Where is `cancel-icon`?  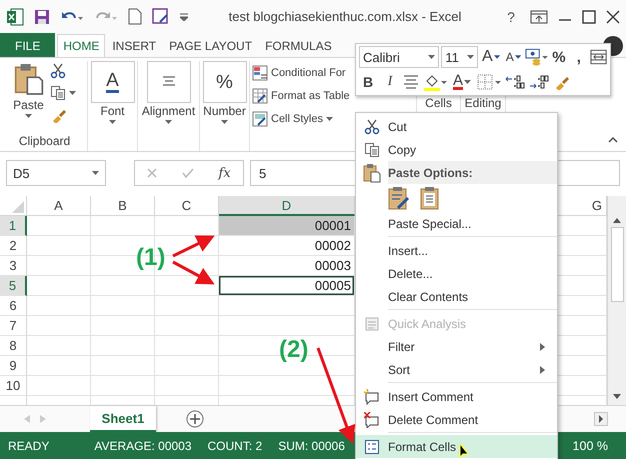 cancel-icon is located at coordinates (152, 173).